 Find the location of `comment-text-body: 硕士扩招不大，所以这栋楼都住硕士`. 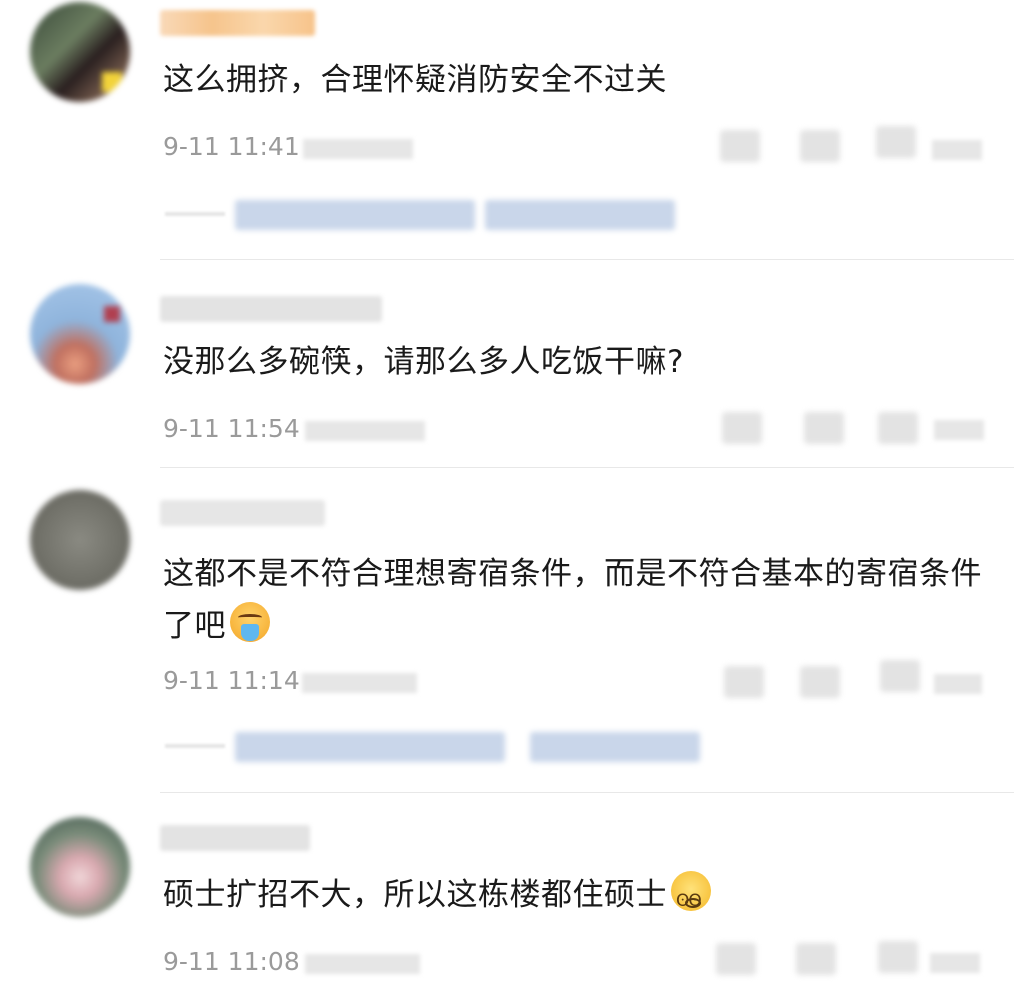

comment-text-body: 硕士扩招不大，所以这栋楼都住硕士 is located at coordinates (415, 895).